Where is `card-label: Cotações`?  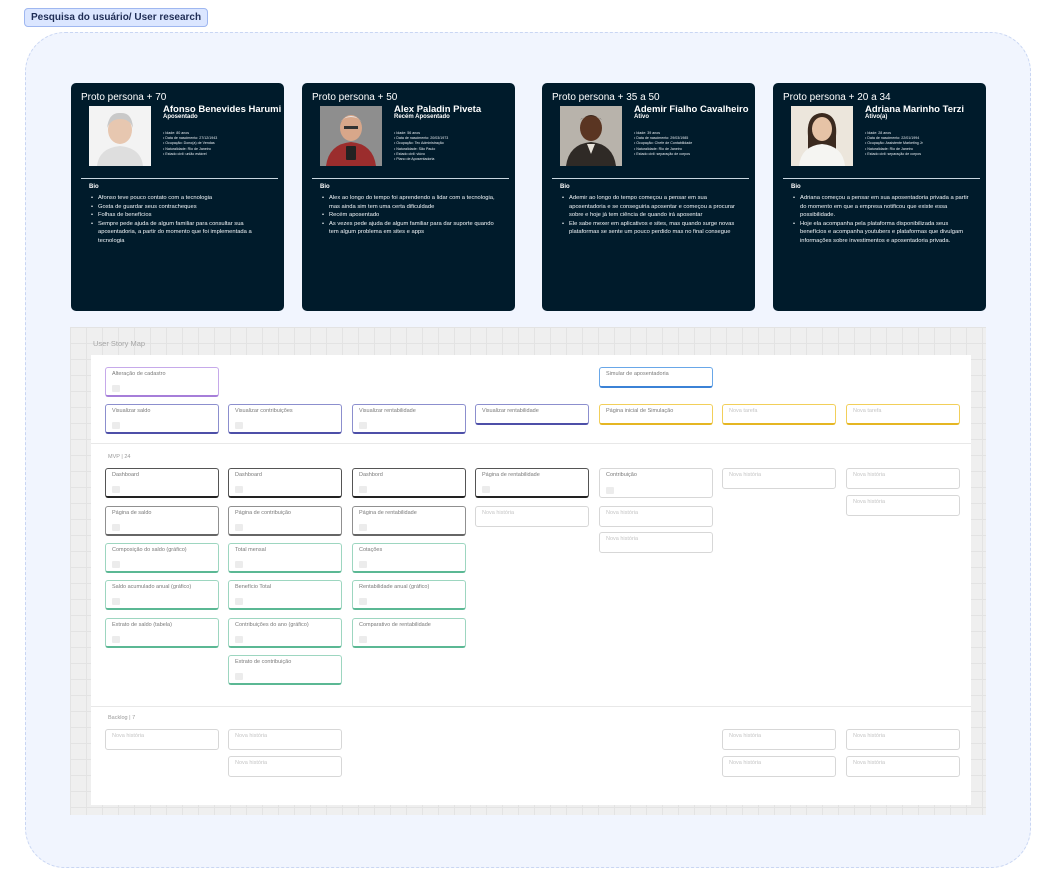
card-label: Cotações is located at coordinates (371, 550).